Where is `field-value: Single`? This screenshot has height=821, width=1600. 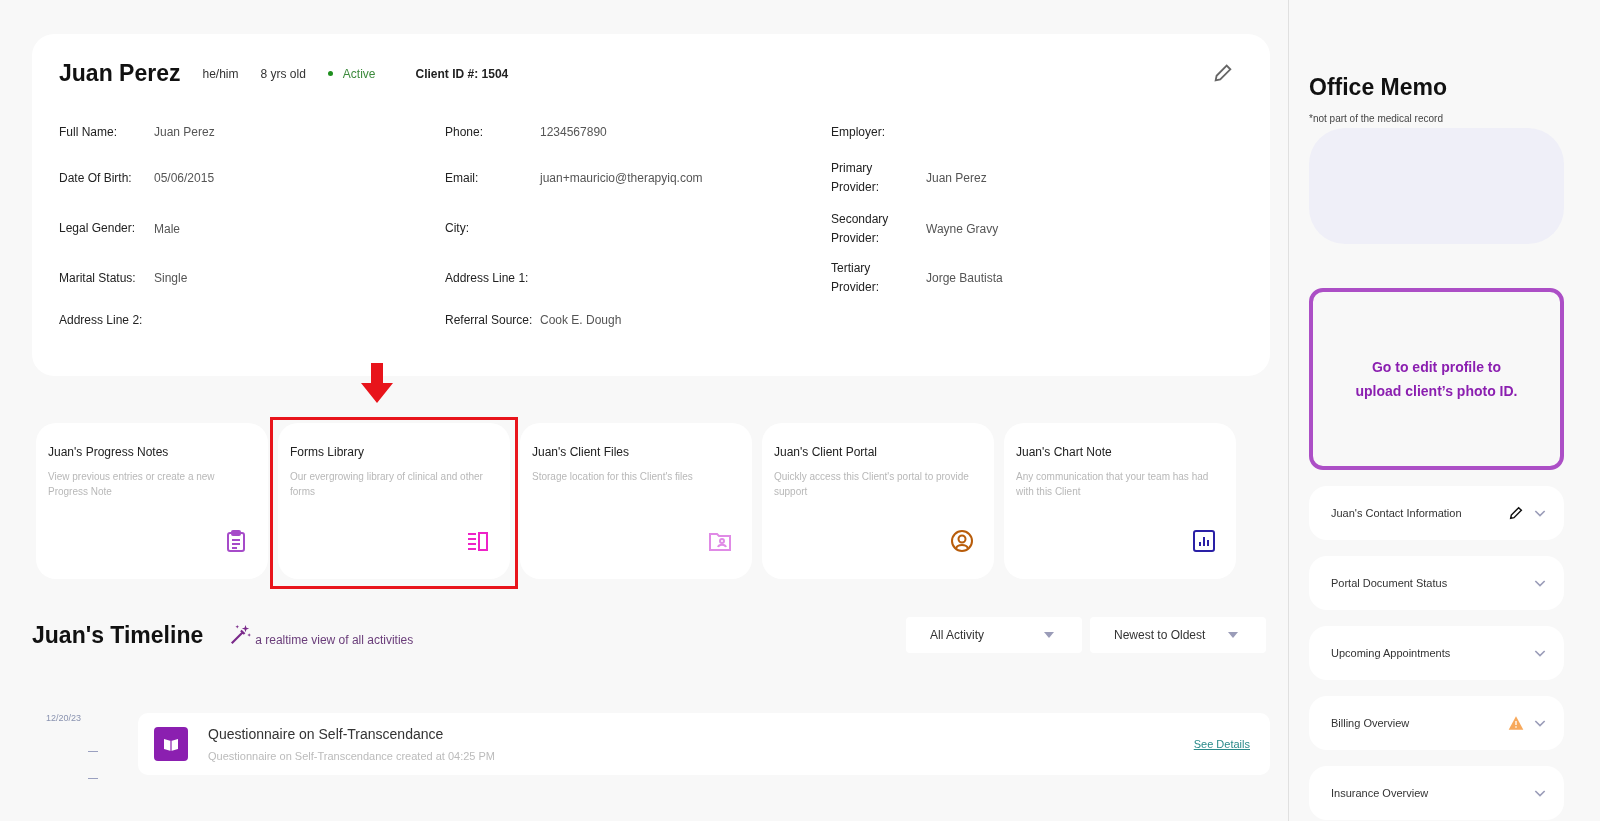
field-value: Single is located at coordinates (171, 278).